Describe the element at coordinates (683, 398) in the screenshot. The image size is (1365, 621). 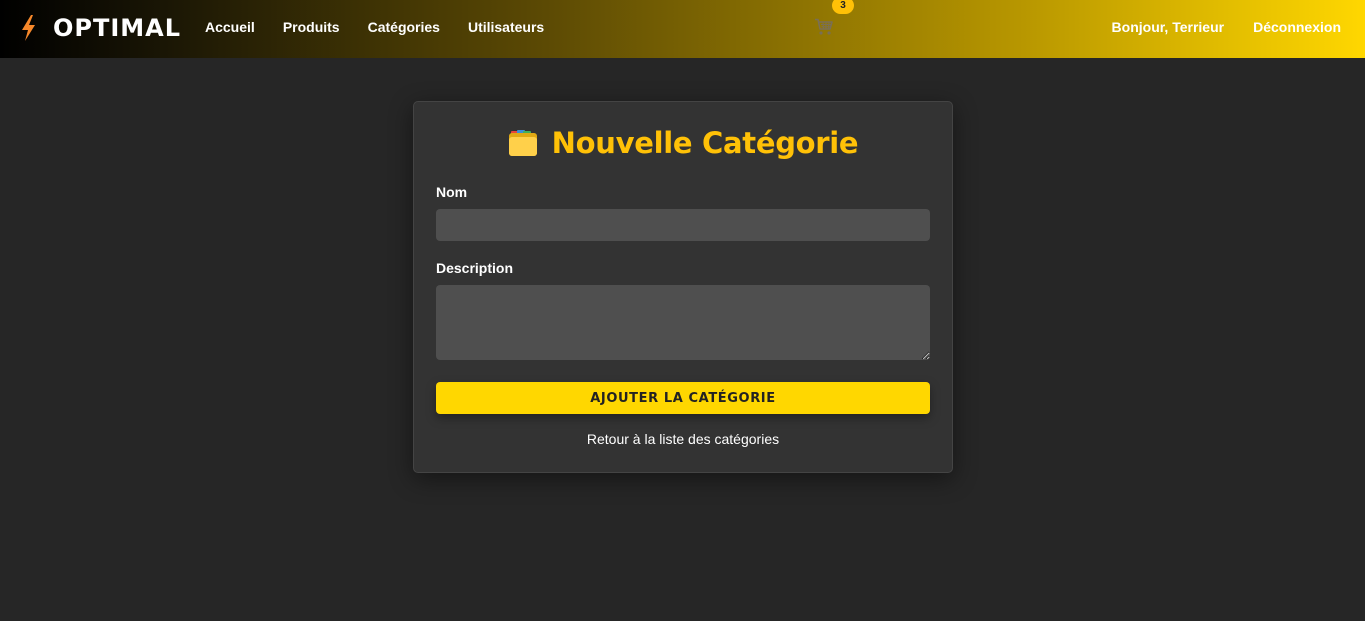
I see `add-category-button: AJOUTER LA CATÉGORIE` at that location.